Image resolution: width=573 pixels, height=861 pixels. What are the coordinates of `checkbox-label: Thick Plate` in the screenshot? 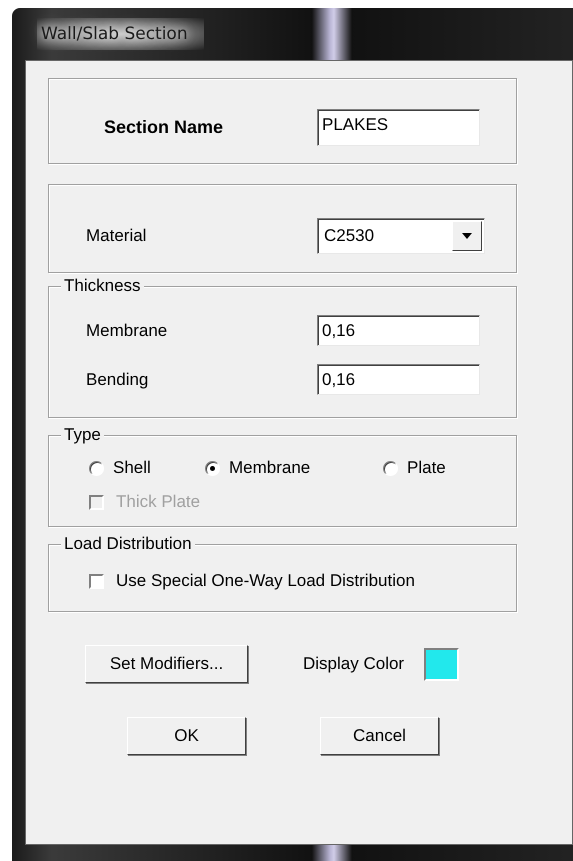 It's located at (158, 502).